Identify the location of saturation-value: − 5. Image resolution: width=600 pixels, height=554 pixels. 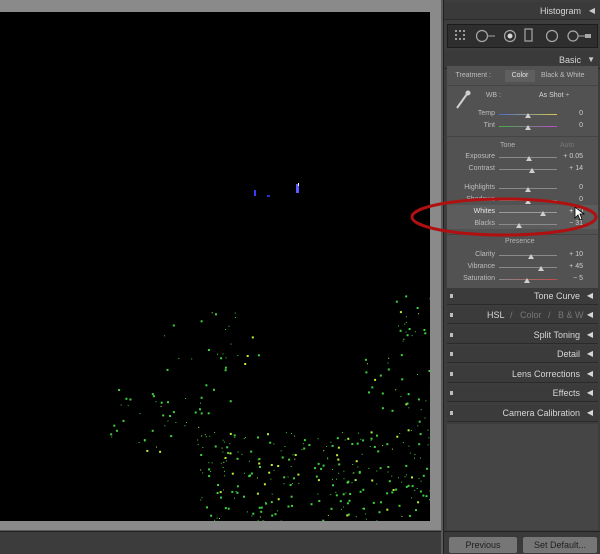
(568, 278).